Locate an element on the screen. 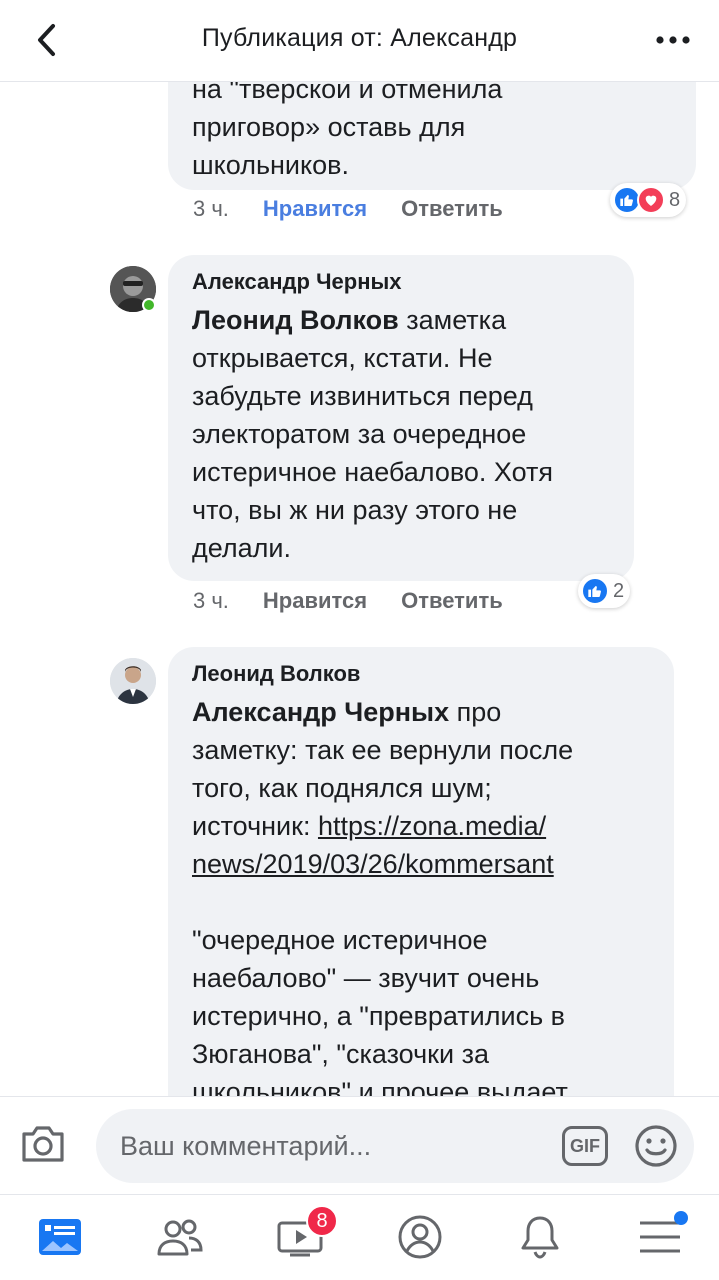  comment-text-line: приговор» оставь для is located at coordinates (329, 127).